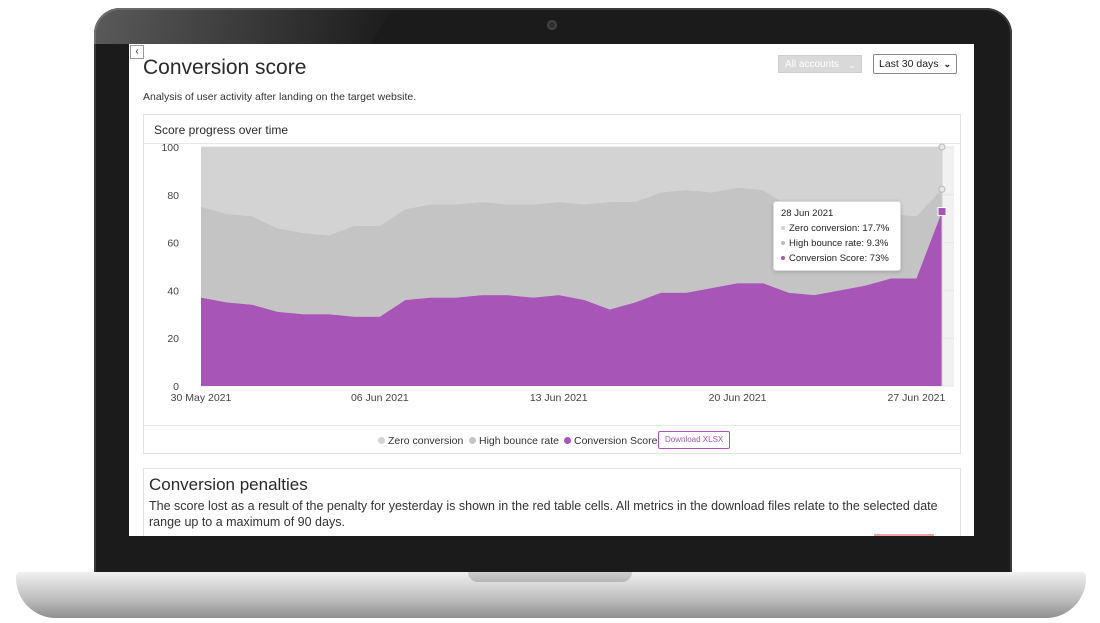 Image resolution: width=1100 pixels, height=623 pixels. I want to click on tooltip-label: Conversion Score:, so click(828, 258).